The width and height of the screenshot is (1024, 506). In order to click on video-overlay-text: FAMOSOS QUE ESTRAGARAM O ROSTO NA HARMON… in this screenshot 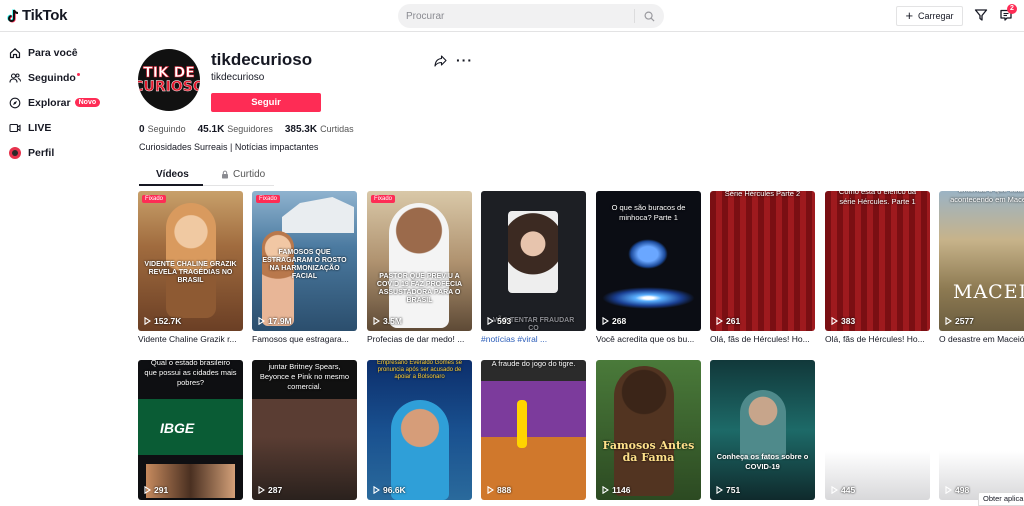, I will do `click(304, 264)`.